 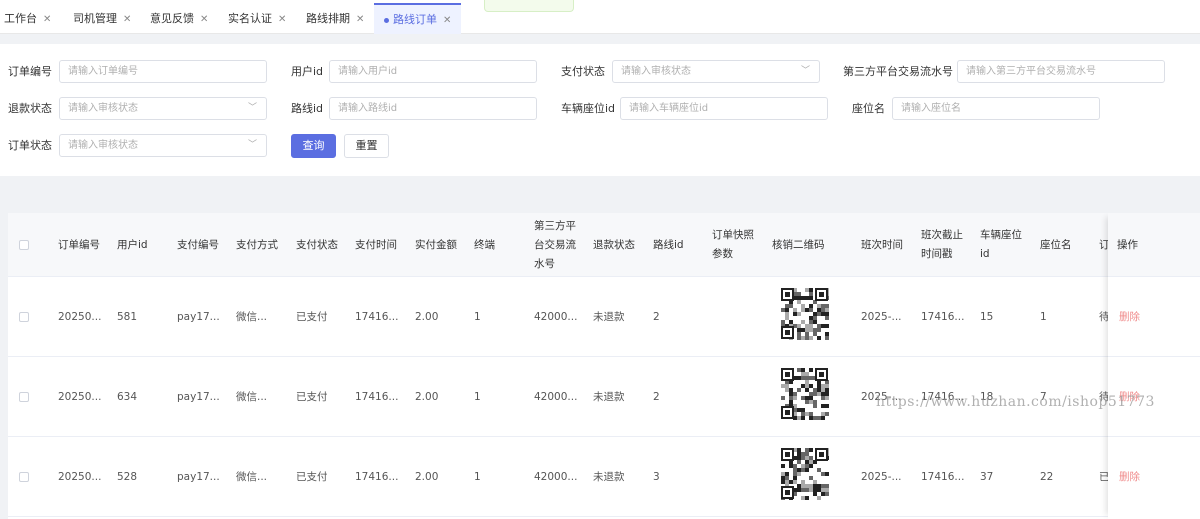 I want to click on action-header-cell: 操作, so click(x=1154, y=245).